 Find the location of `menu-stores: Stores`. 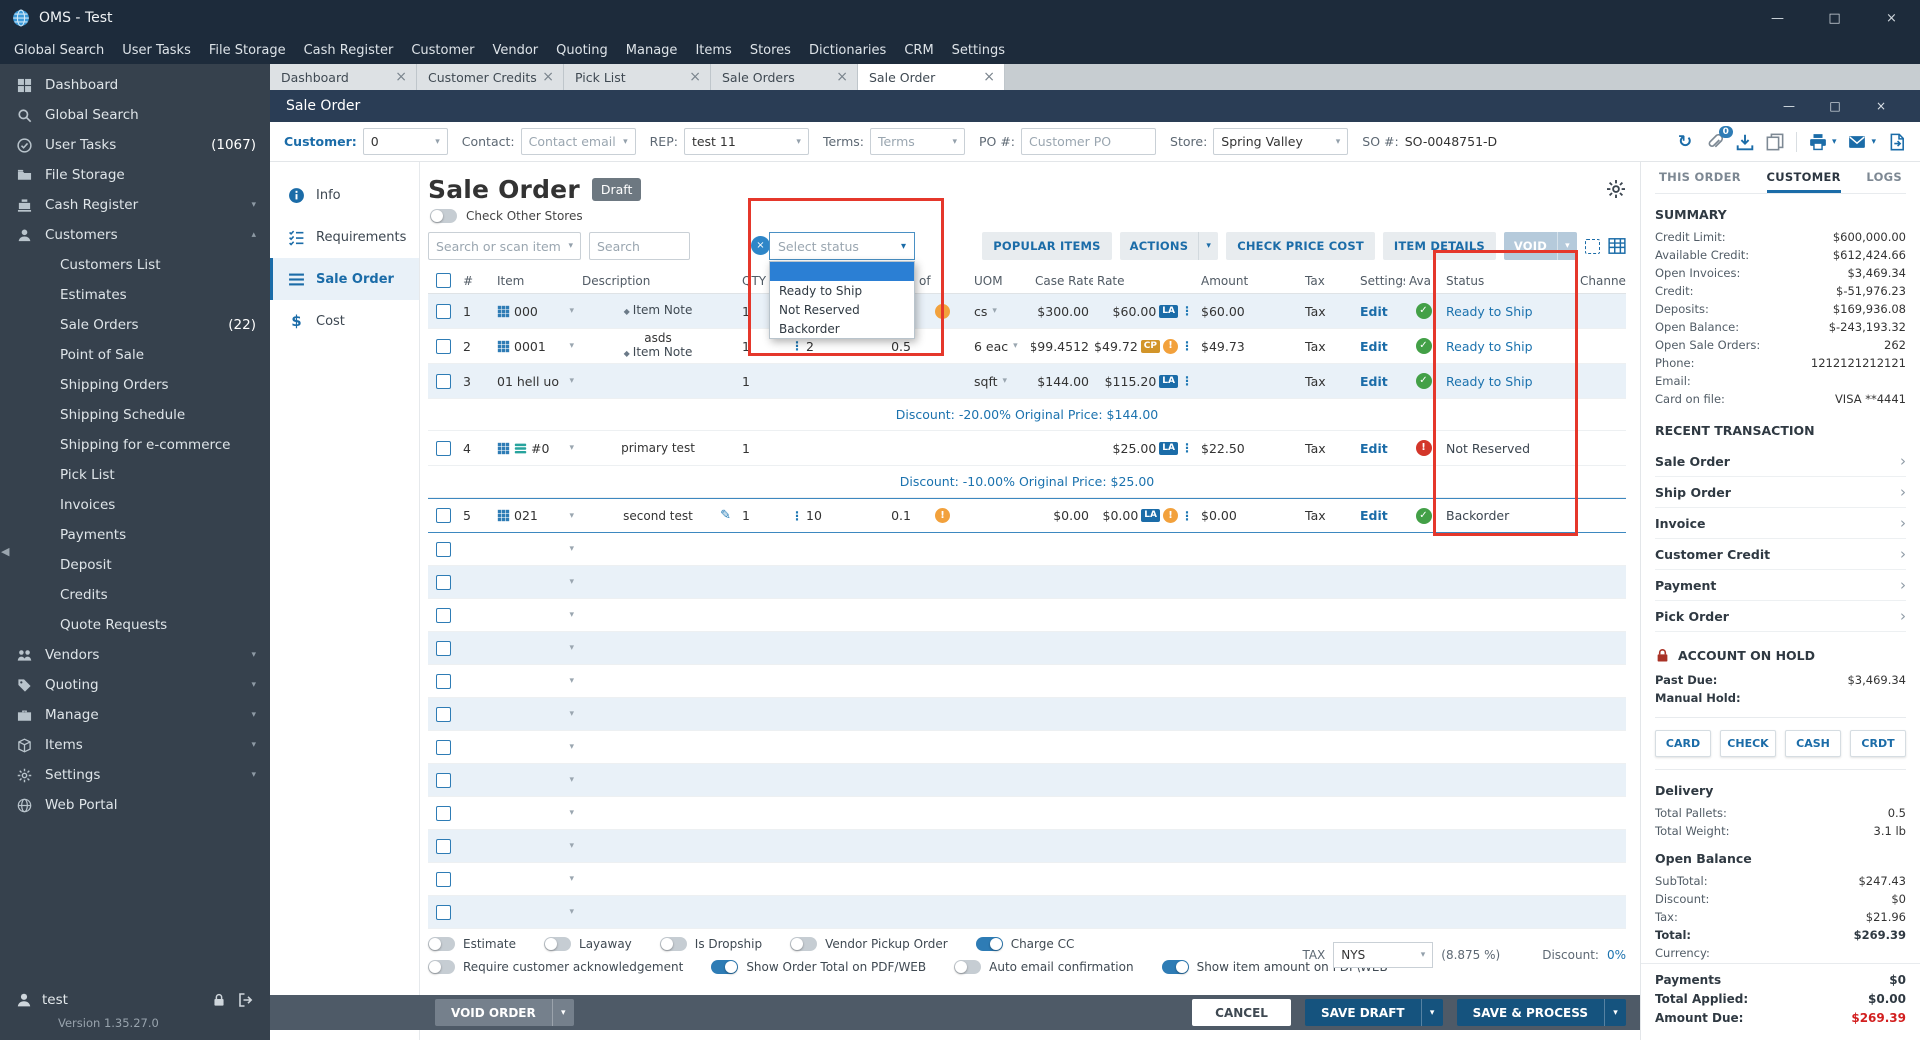

menu-stores: Stores is located at coordinates (770, 50).